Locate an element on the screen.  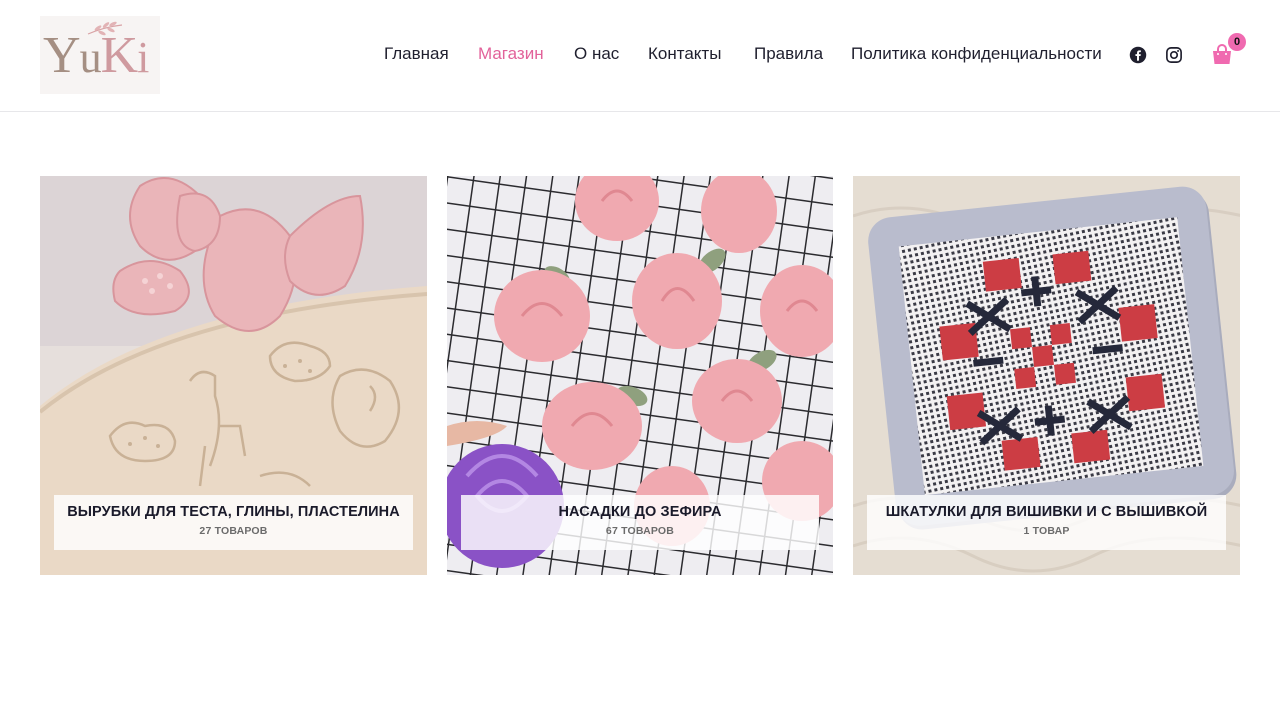
facebook-icon is located at coordinates (1138, 55).